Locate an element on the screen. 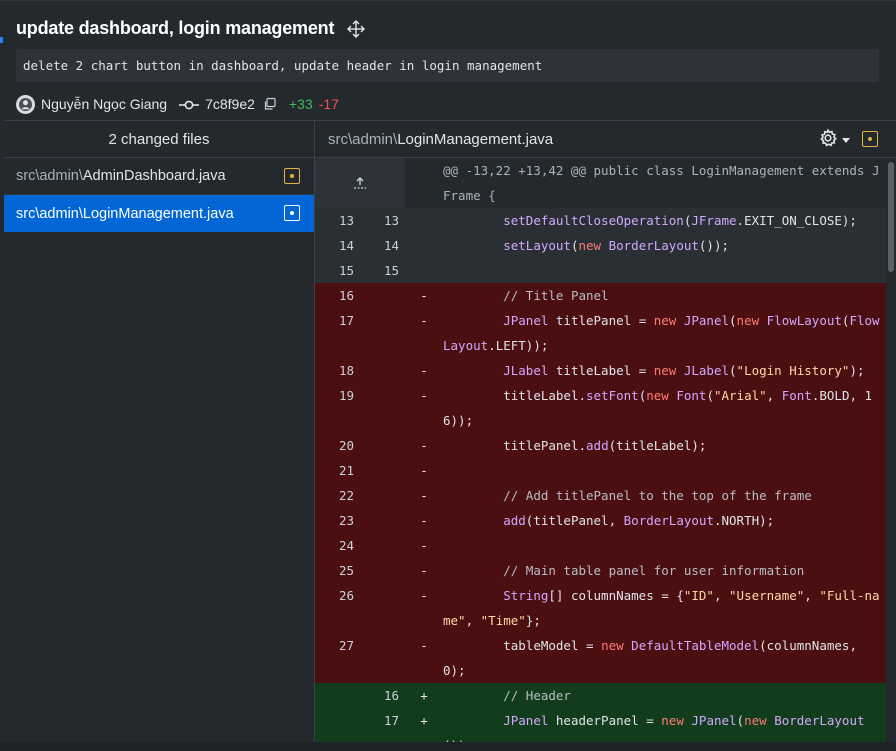 The width and height of the screenshot is (896, 751). avatar-icon is located at coordinates (25, 104).